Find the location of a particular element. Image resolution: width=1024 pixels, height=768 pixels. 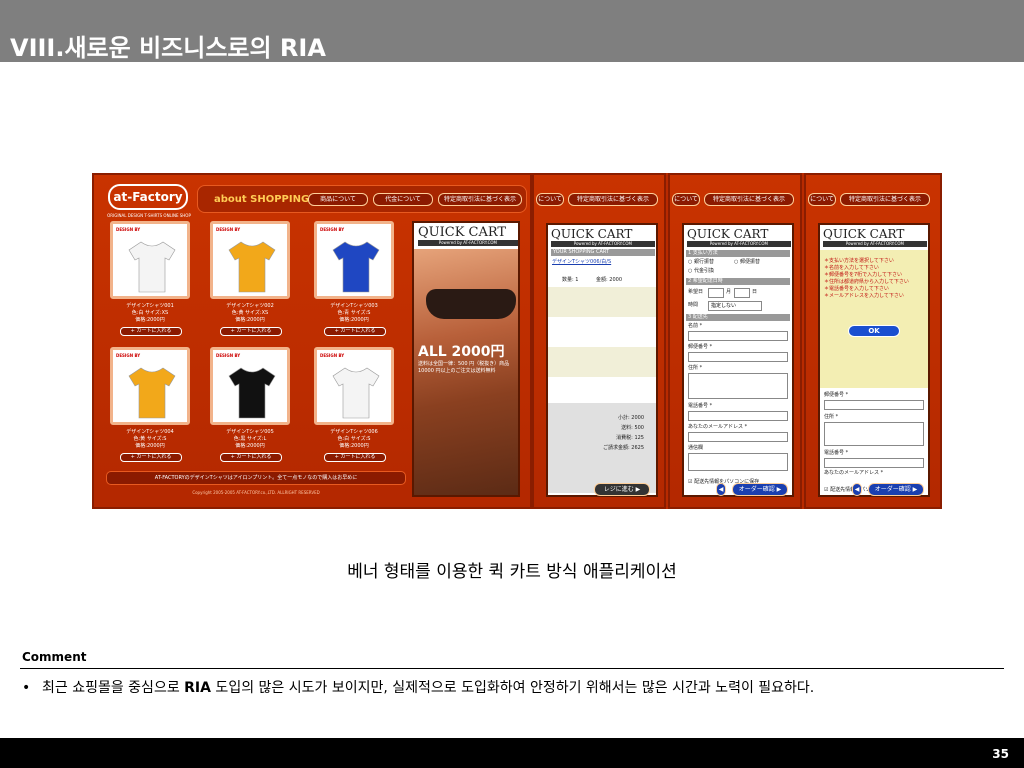

month-field is located at coordinates (716, 293).